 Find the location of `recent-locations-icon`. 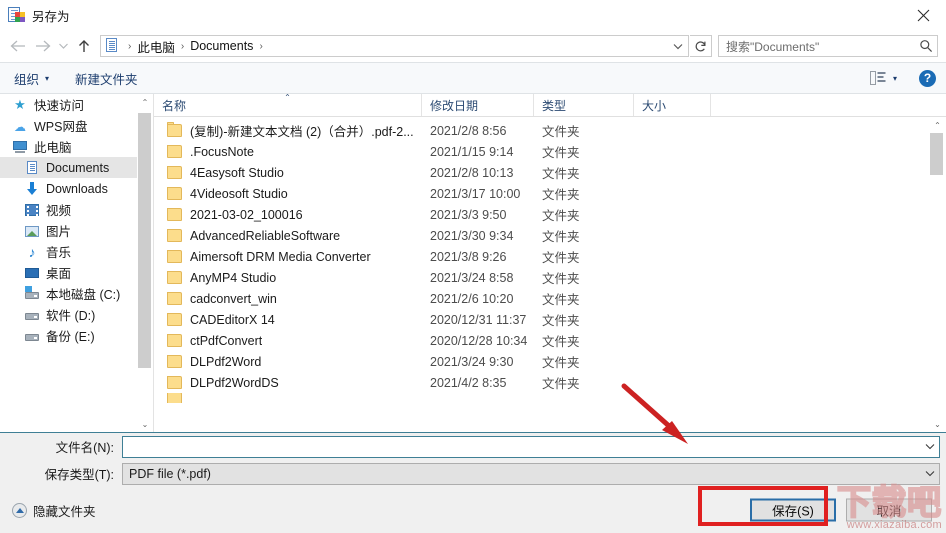

recent-locations-icon is located at coordinates (63, 46).